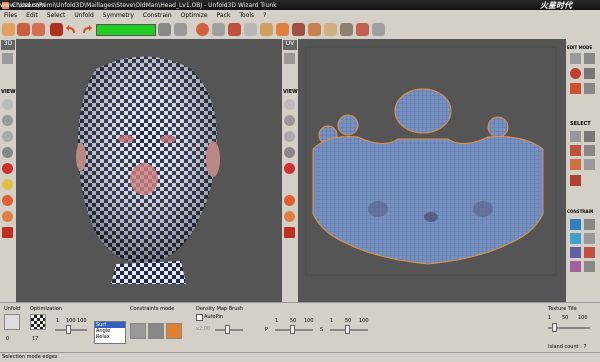 This screenshot has width=600, height=362. Describe the element at coordinates (282, 29) in the screenshot. I see `grid-icon` at that location.